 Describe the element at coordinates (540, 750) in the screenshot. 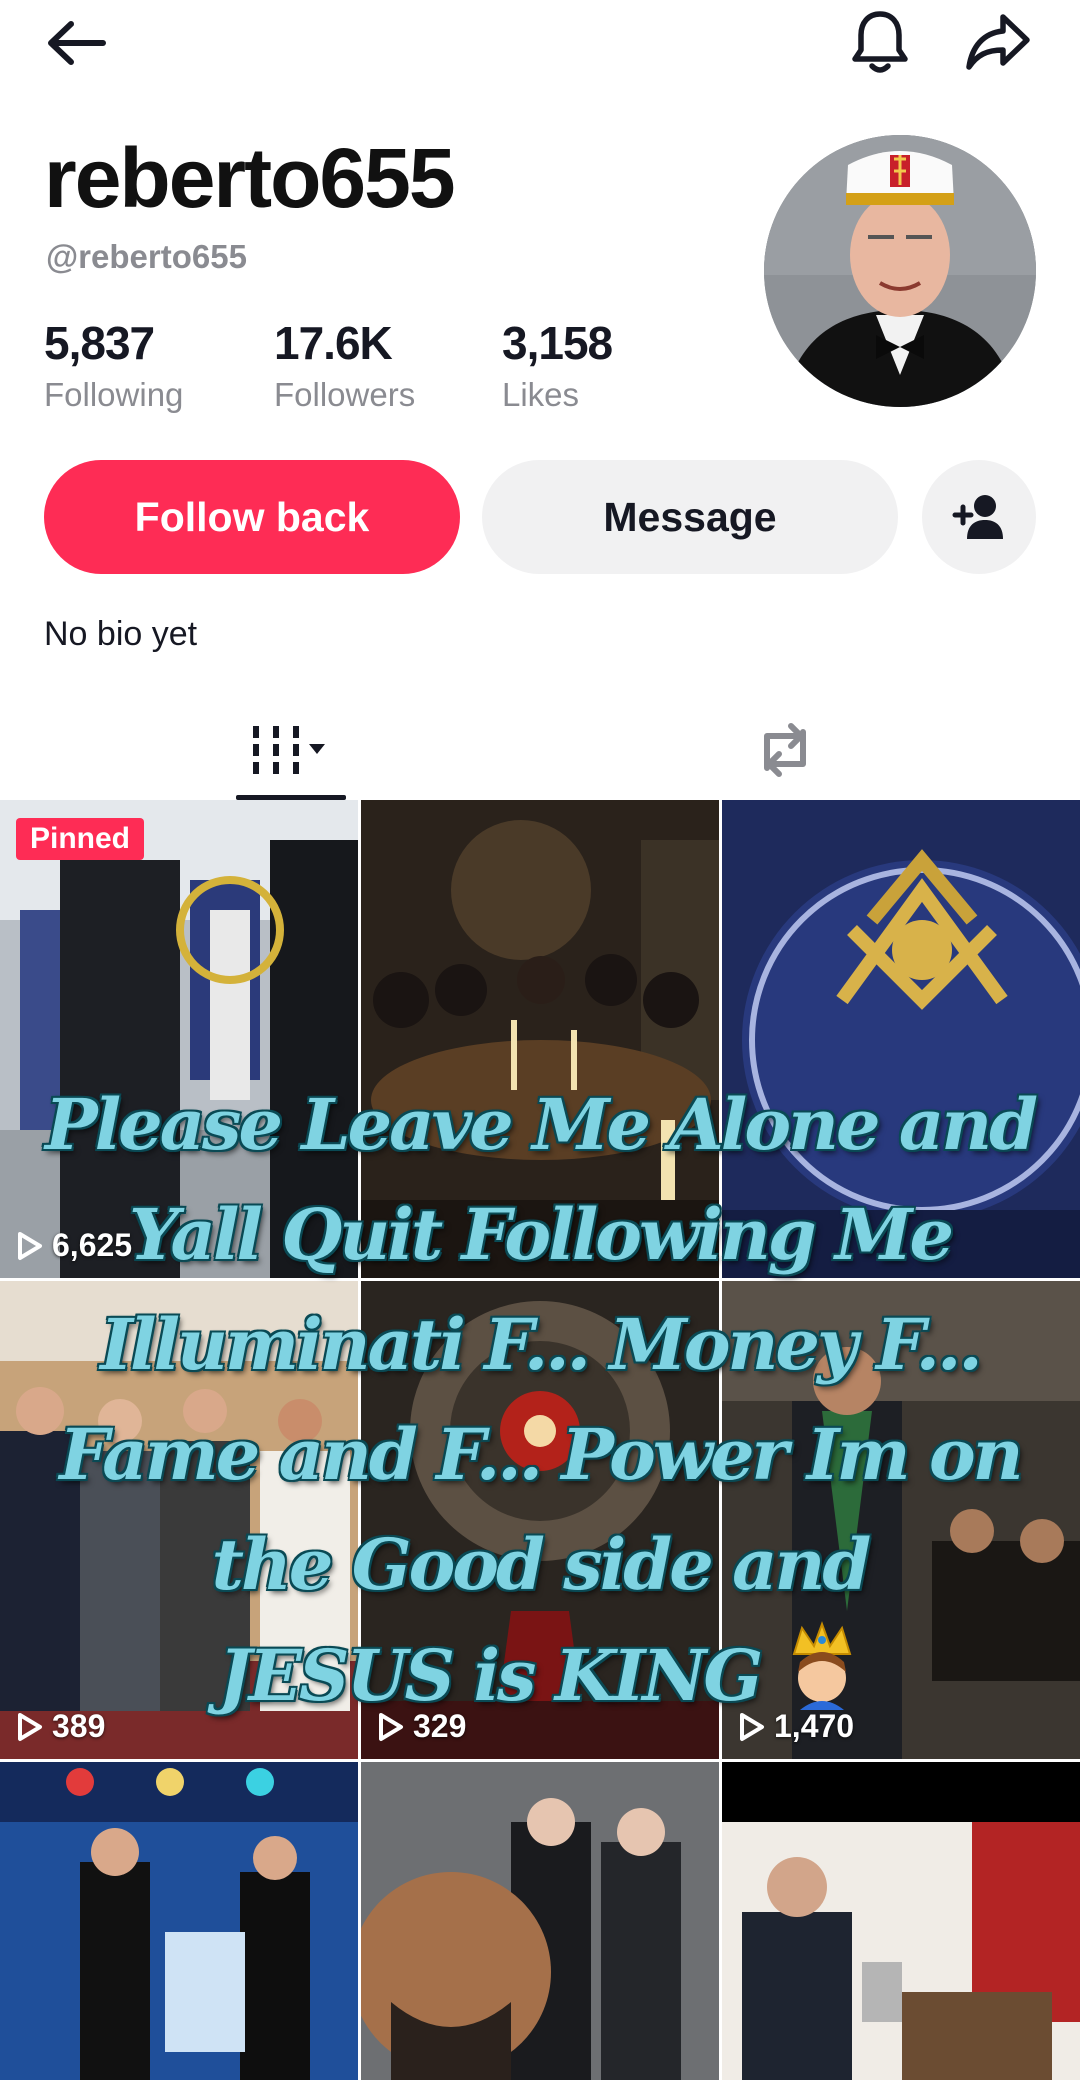

I see `profile-tabs` at that location.